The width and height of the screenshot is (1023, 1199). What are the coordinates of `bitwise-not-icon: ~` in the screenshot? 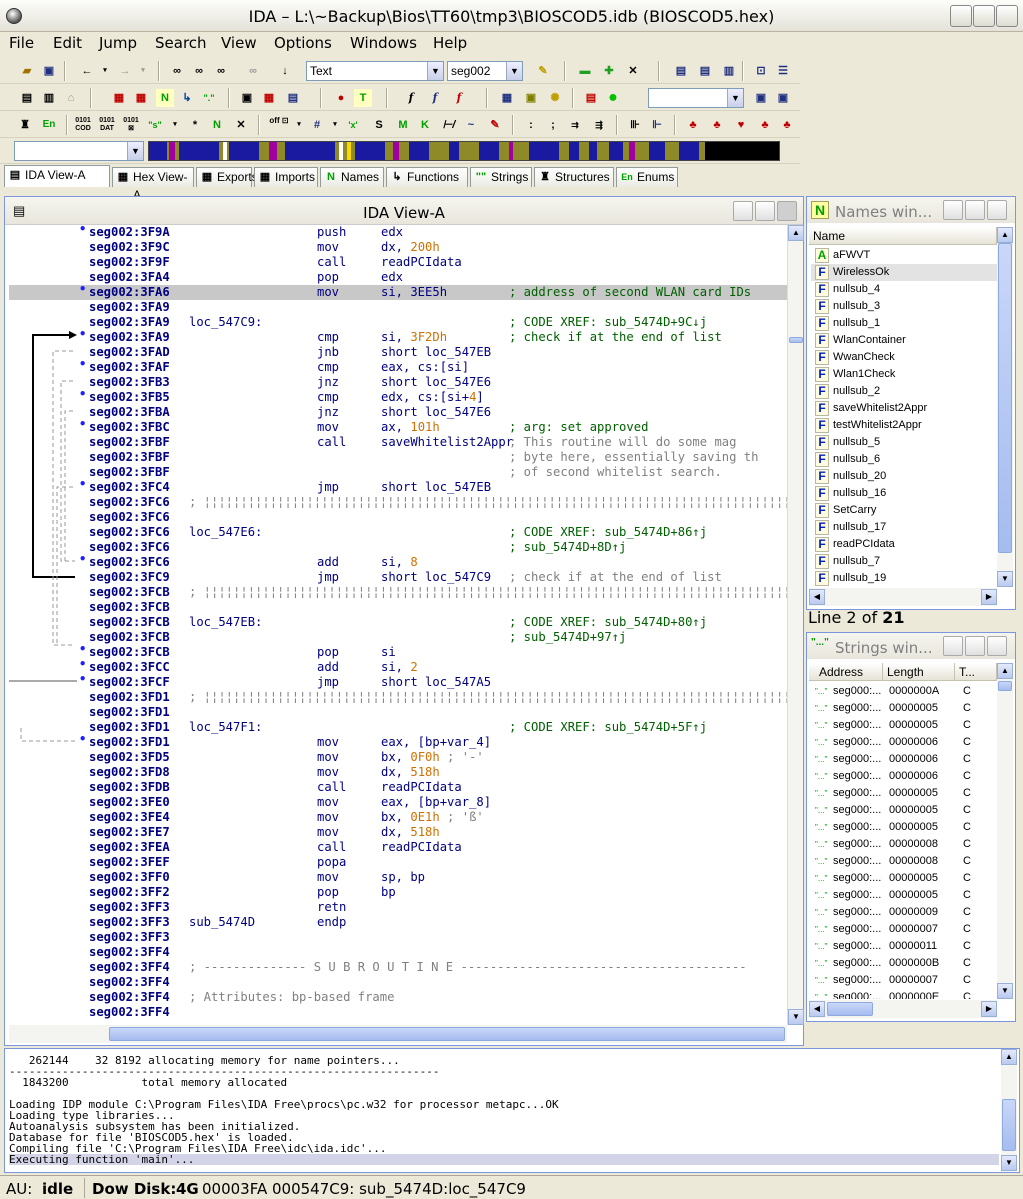 It's located at (471, 125).